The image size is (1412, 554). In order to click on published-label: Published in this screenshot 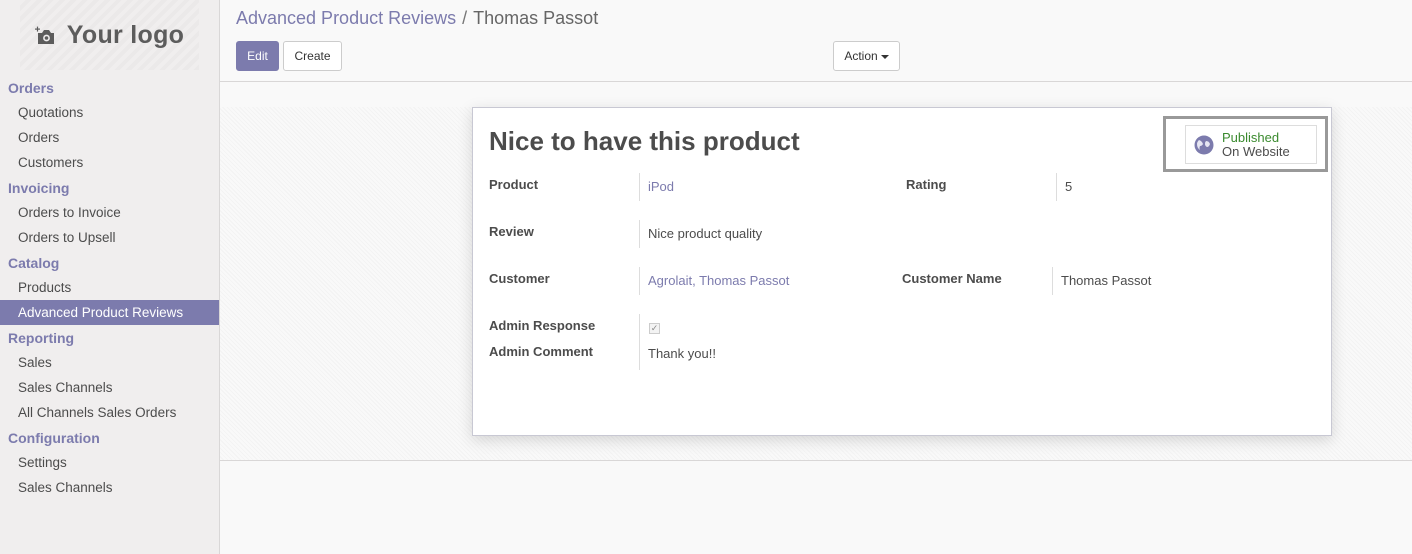, I will do `click(1251, 137)`.